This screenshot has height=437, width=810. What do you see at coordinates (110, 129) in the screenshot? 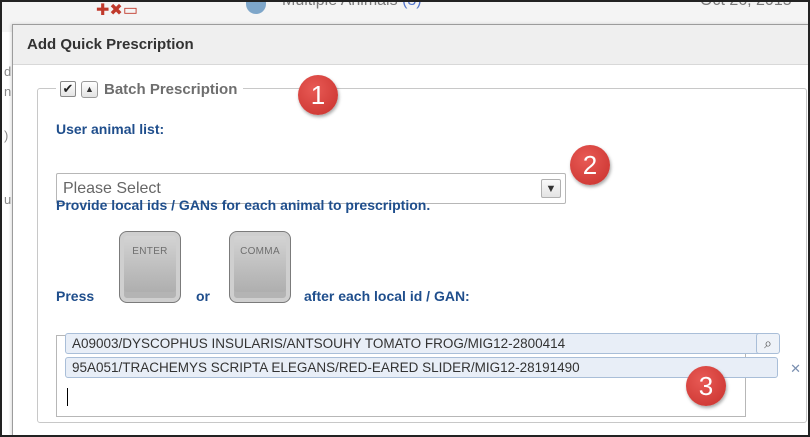
I see `user-animal-list-label: User animal list:` at bounding box center [110, 129].